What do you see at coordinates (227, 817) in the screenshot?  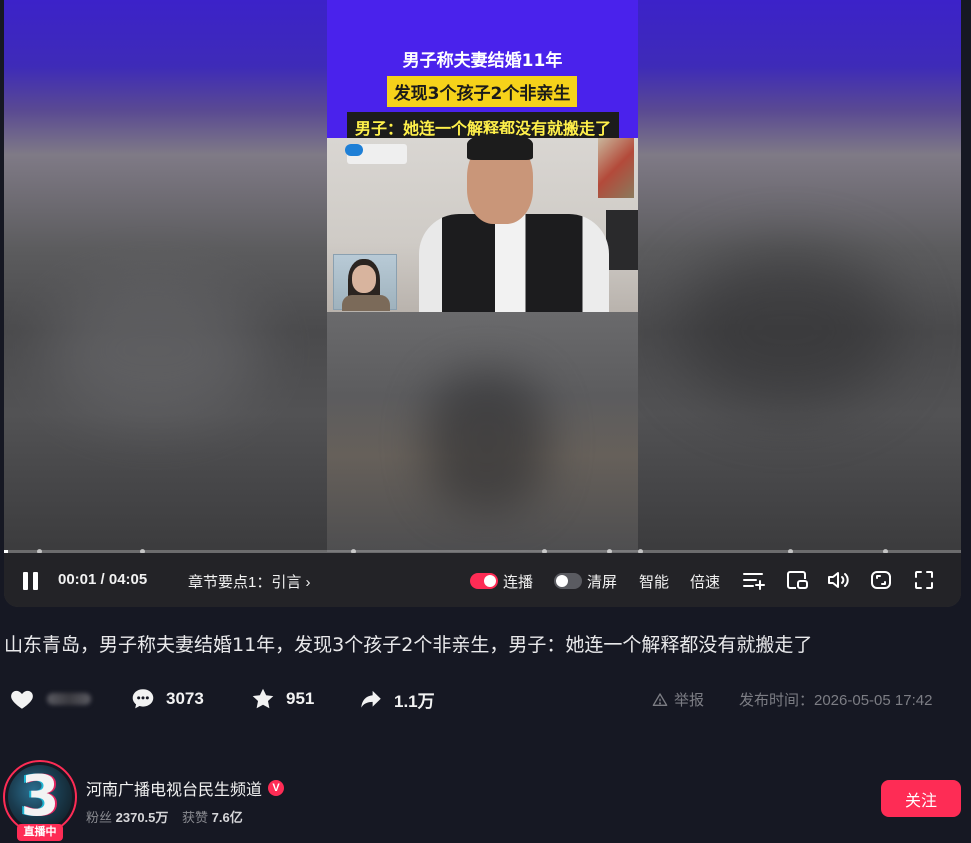 I see `likes-count: 7.6亿` at bounding box center [227, 817].